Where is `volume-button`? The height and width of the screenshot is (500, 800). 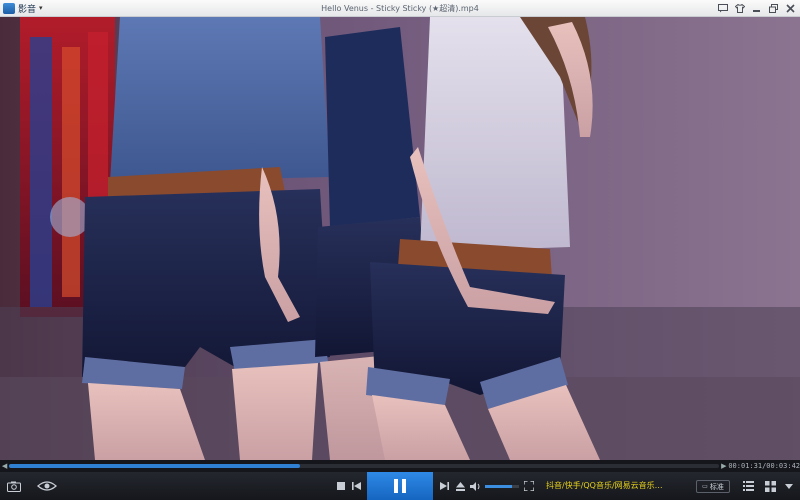 volume-button is located at coordinates (475, 486).